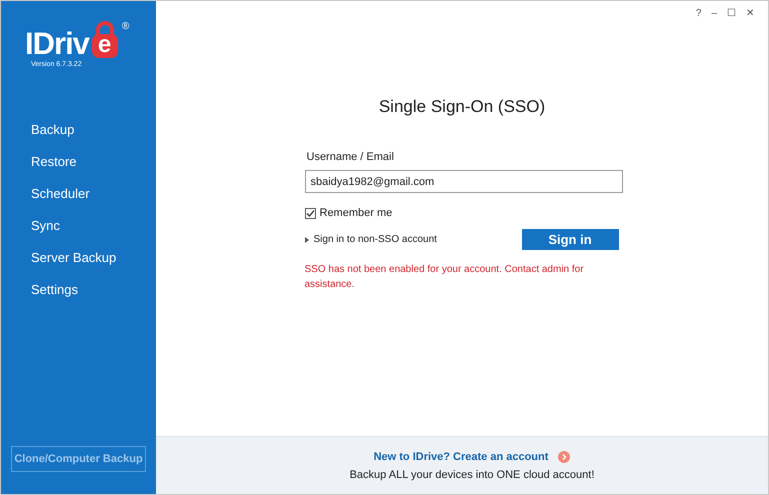  I want to click on logo-letter: e, so click(105, 45).